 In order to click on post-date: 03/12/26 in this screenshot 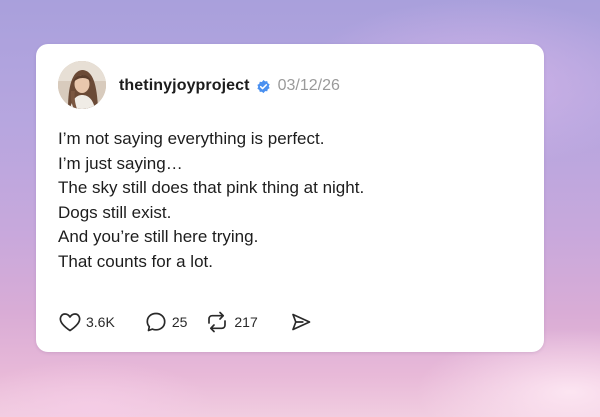, I will do `click(308, 85)`.